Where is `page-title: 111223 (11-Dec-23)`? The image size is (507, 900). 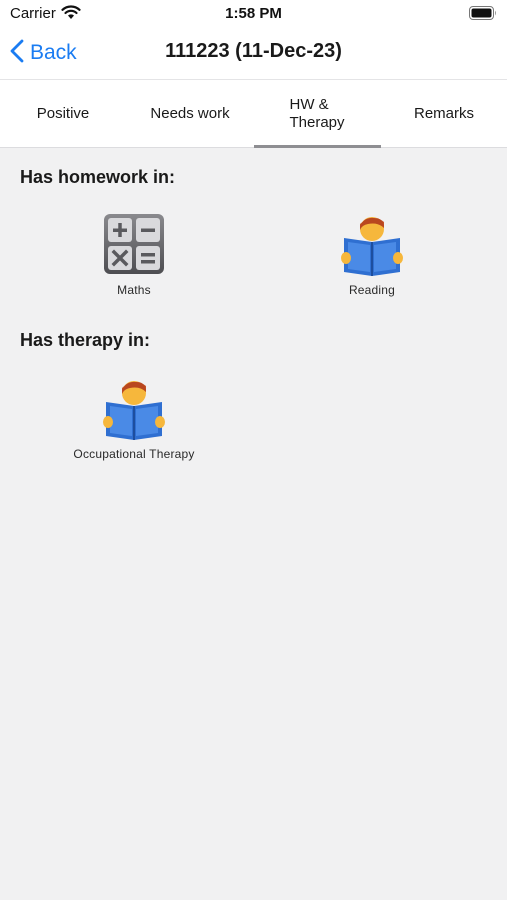 page-title: 111223 (11-Dec-23) is located at coordinates (253, 51).